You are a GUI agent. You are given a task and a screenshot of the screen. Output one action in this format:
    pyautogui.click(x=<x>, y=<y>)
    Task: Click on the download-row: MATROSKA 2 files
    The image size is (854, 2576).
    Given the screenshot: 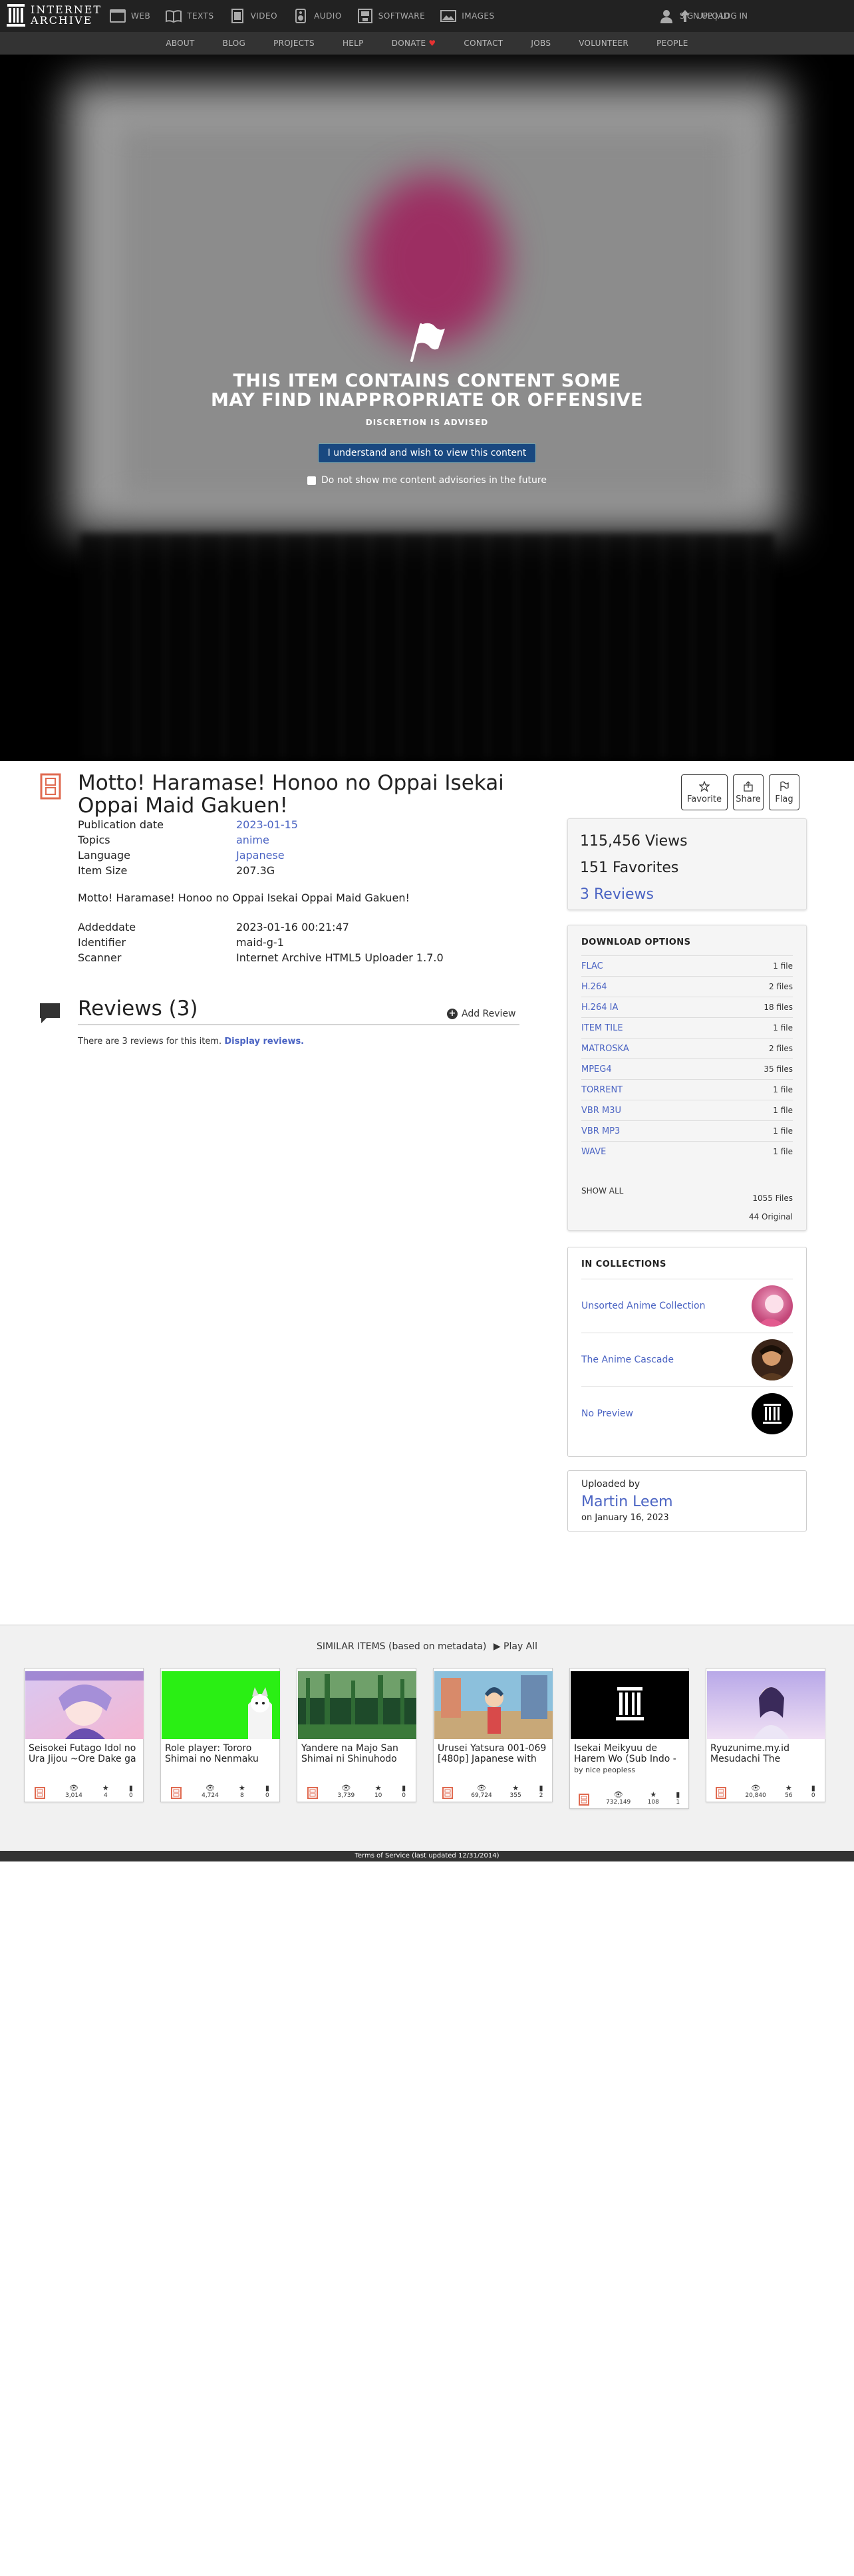 What is the action you would take?
    pyautogui.click(x=687, y=1048)
    